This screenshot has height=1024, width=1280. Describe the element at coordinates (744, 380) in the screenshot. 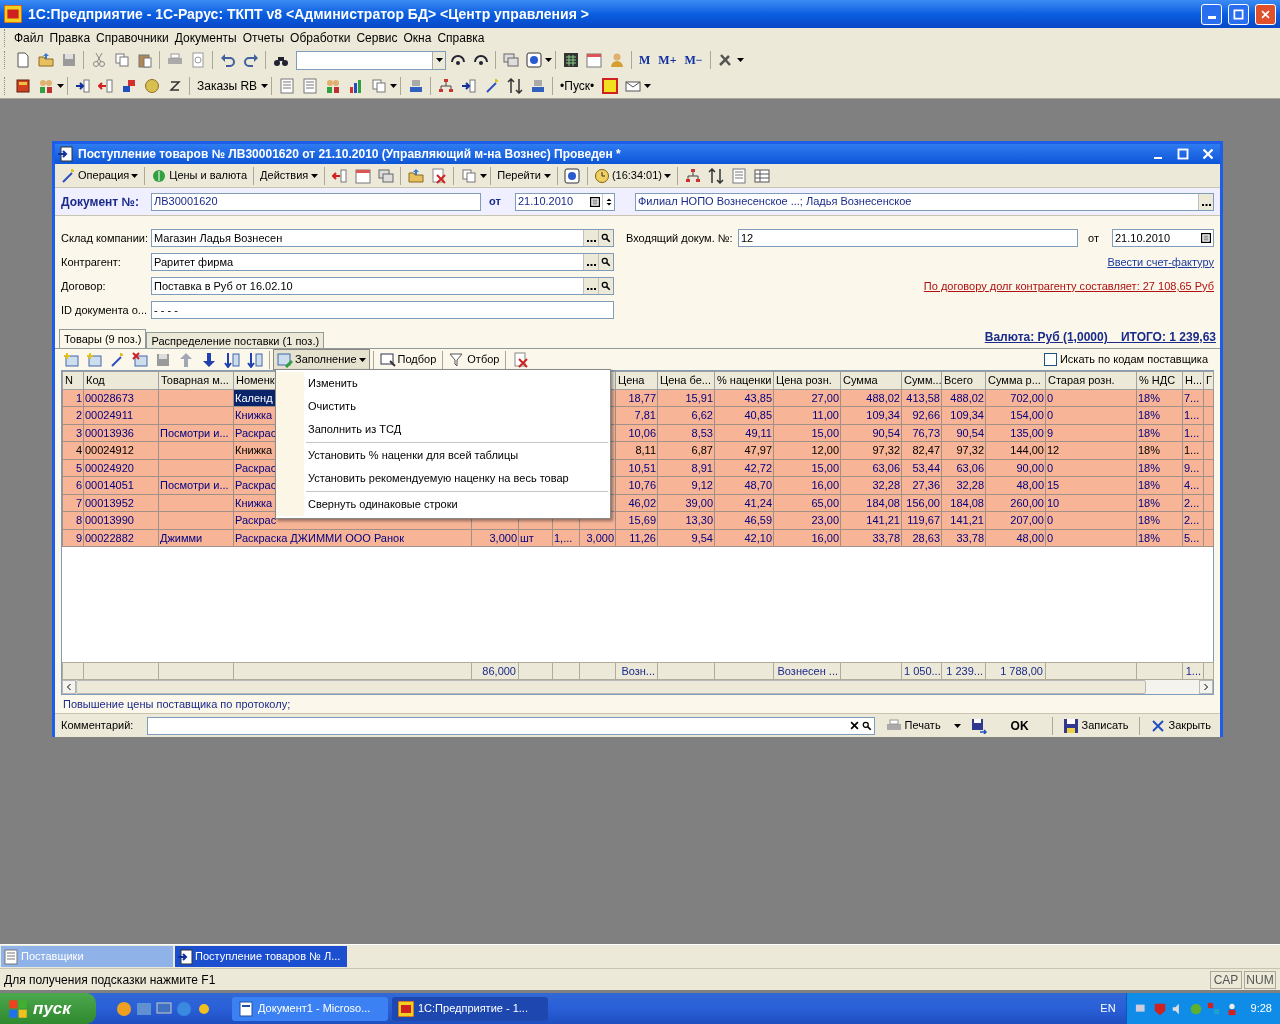

I see `column-header: % наценки` at that location.